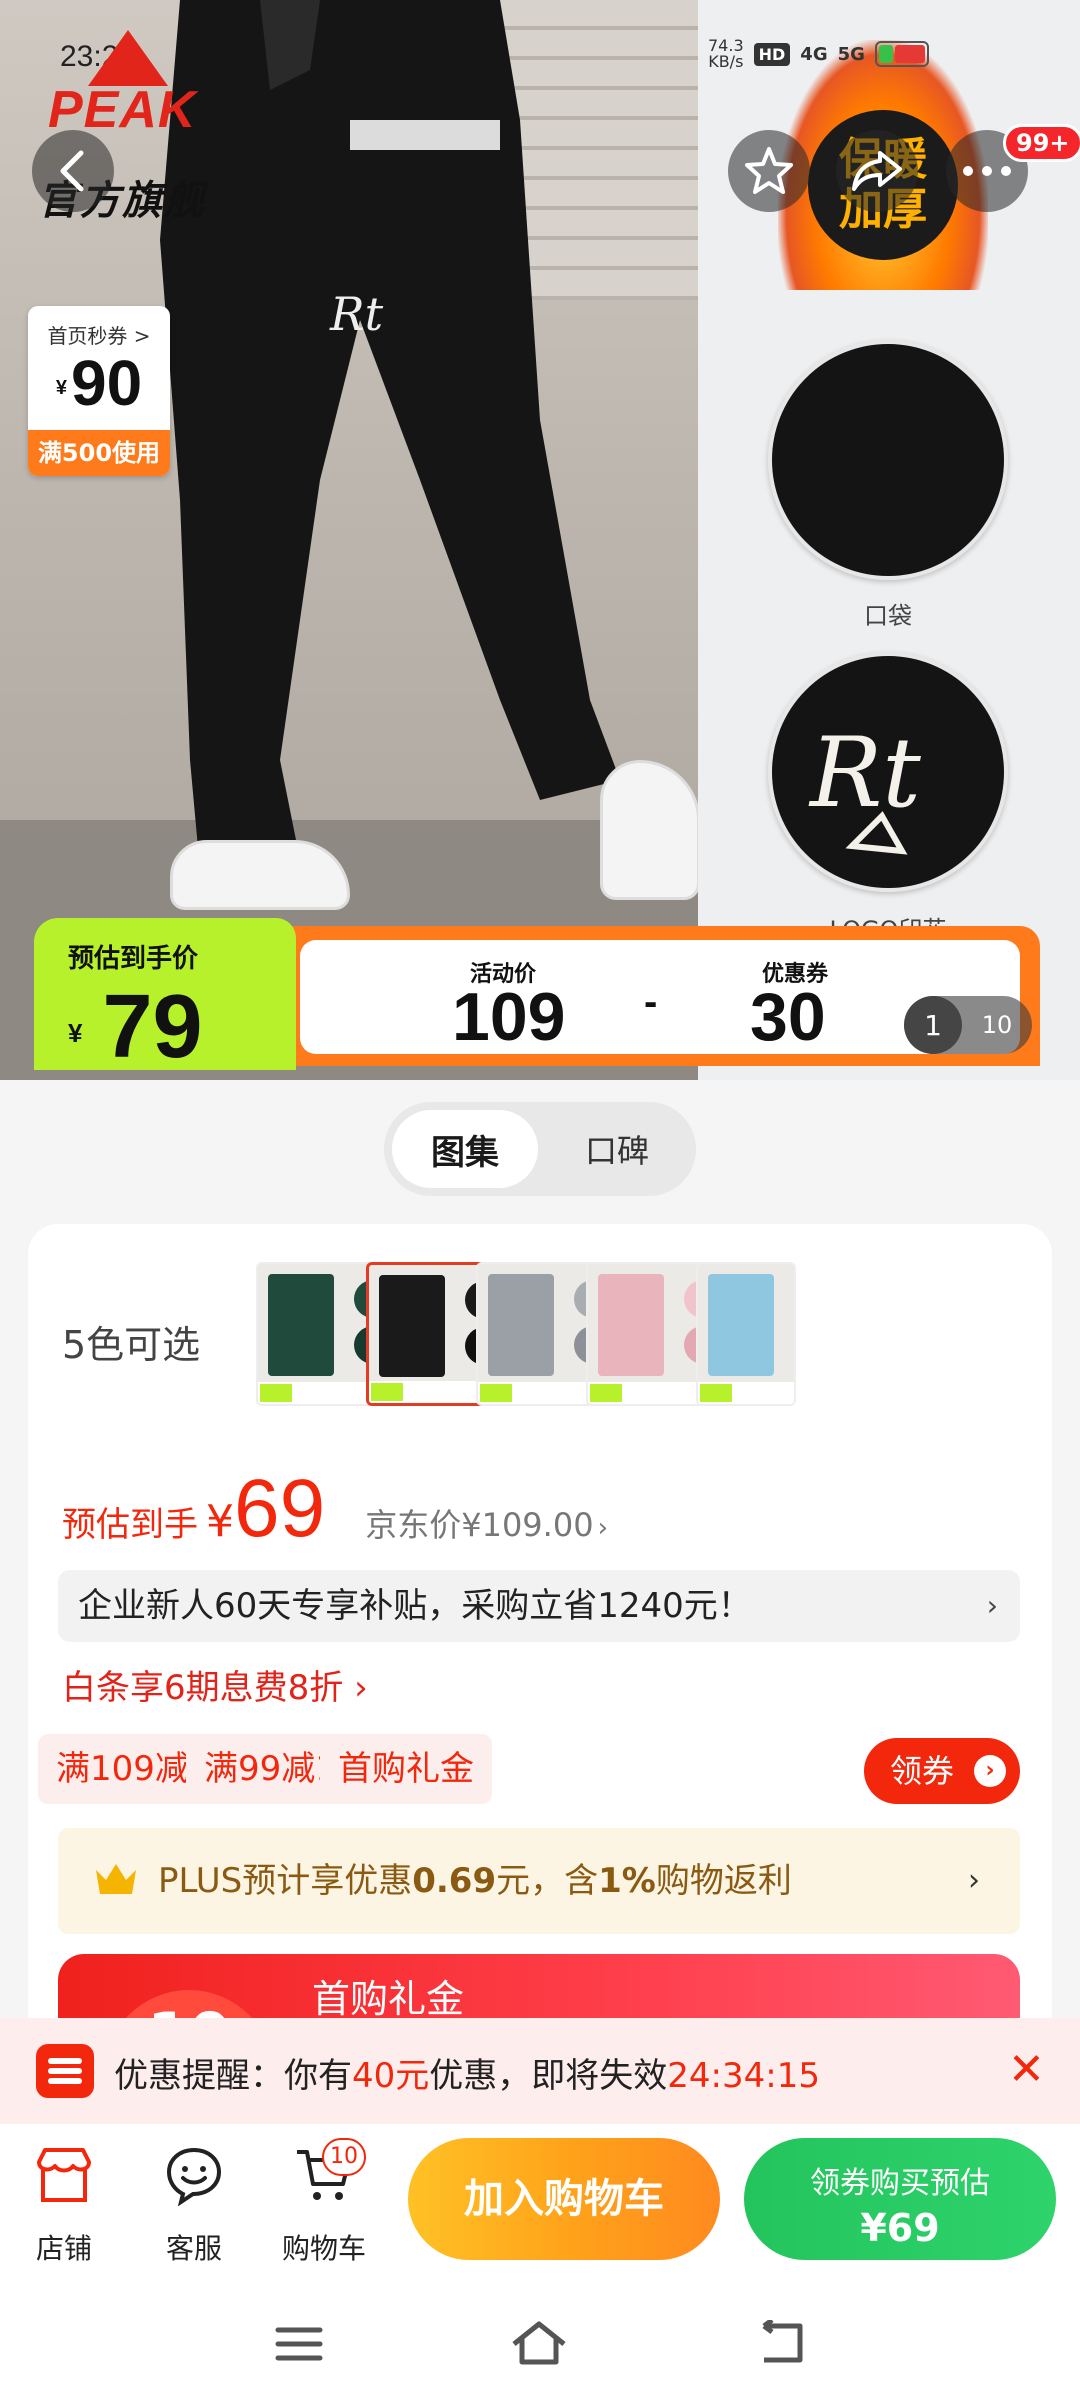 Image resolution: width=1080 pixels, height=2400 pixels. What do you see at coordinates (968, 1025) in the screenshot?
I see `gallery-pager: 1 10` at bounding box center [968, 1025].